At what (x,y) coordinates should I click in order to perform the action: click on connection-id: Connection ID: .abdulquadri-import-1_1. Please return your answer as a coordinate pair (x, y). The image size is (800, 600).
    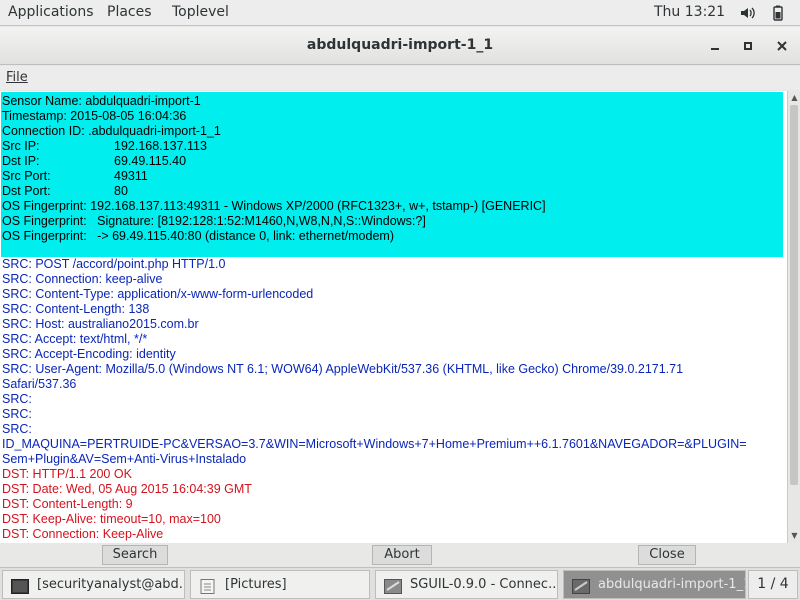
    Looking at the image, I should click on (111, 131).